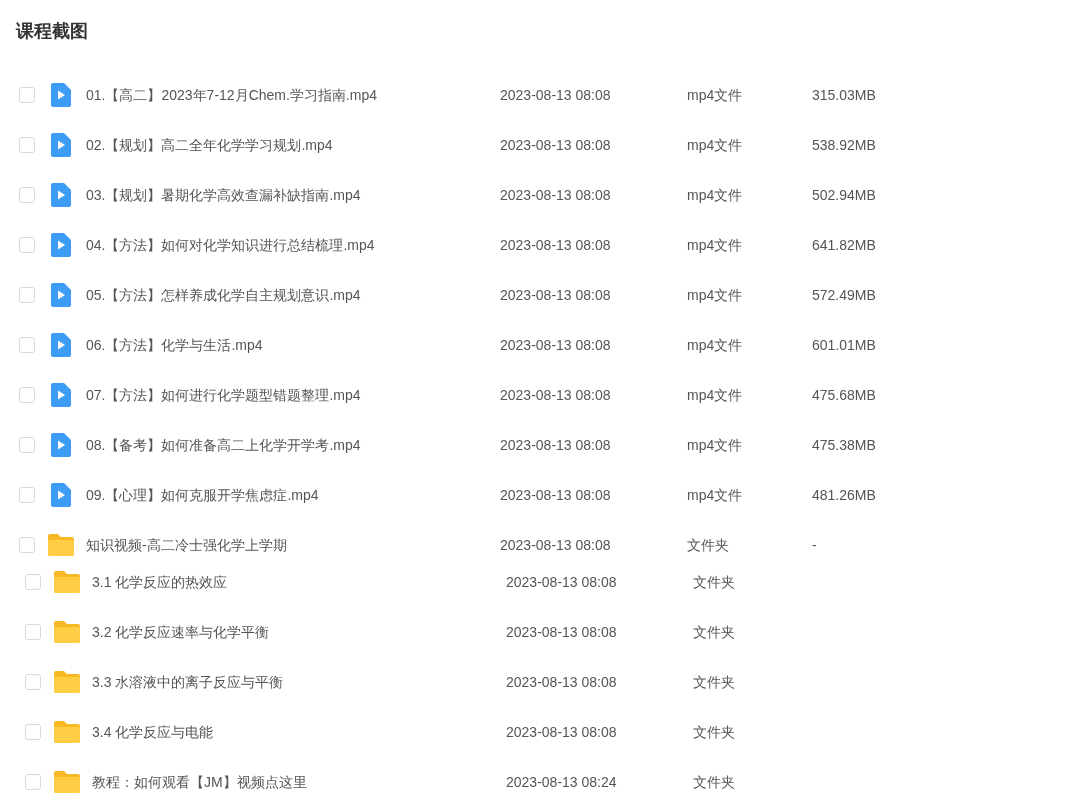 The height and width of the screenshot is (812, 1065). I want to click on file-name: 09.【心理】如何克服开学焦虑症.mp4, so click(202, 494).